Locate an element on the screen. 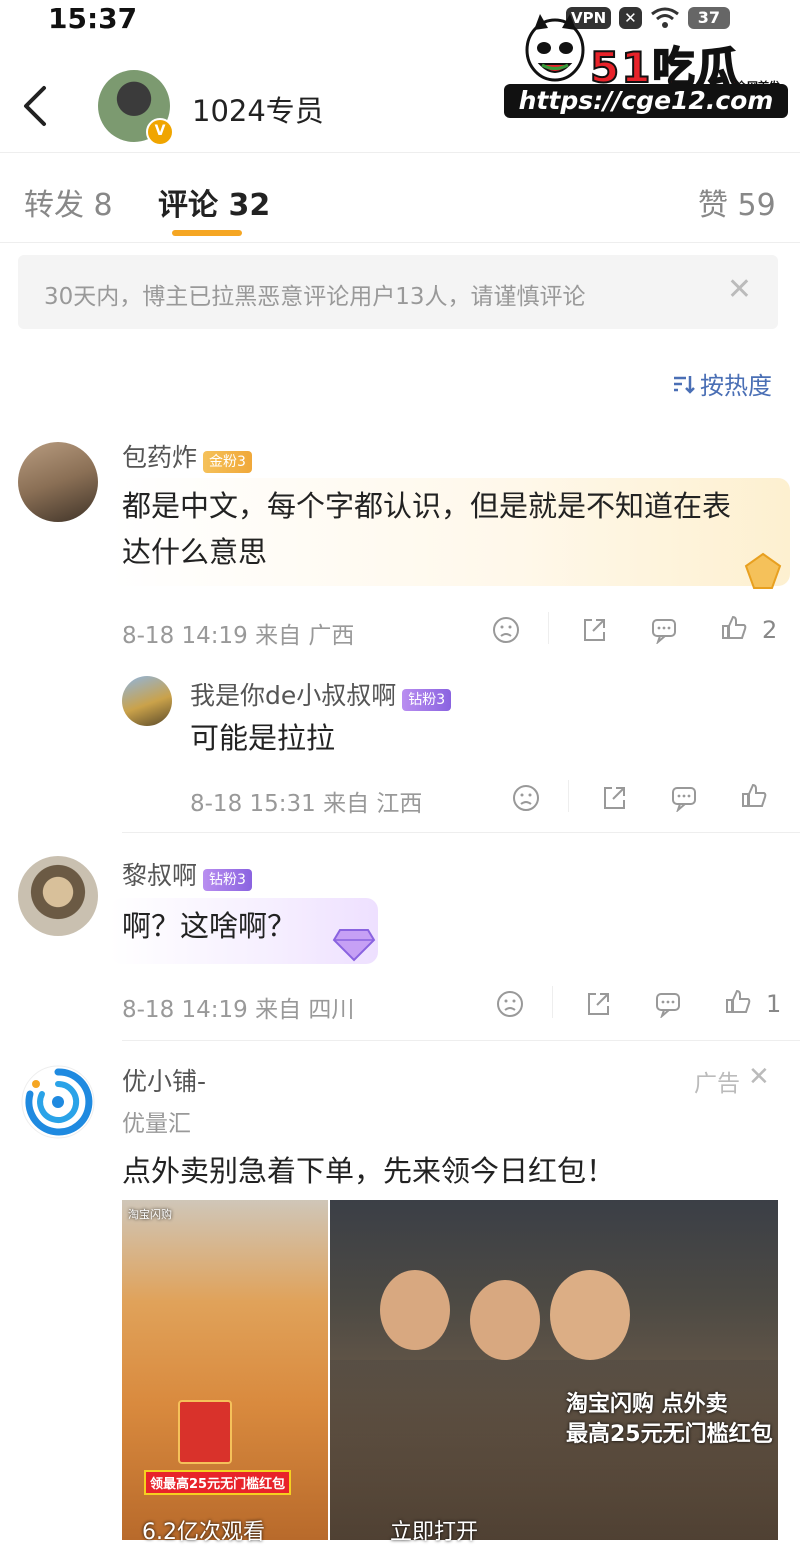 Image resolution: width=800 pixels, height=1546 pixels. header-divider is located at coordinates (400, 152).